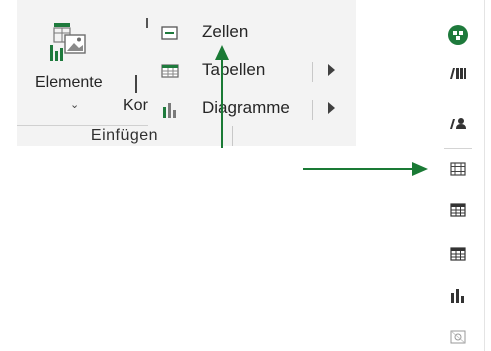 This screenshot has height=351, width=491. I want to click on image-placeholder-icon, so click(458, 337).